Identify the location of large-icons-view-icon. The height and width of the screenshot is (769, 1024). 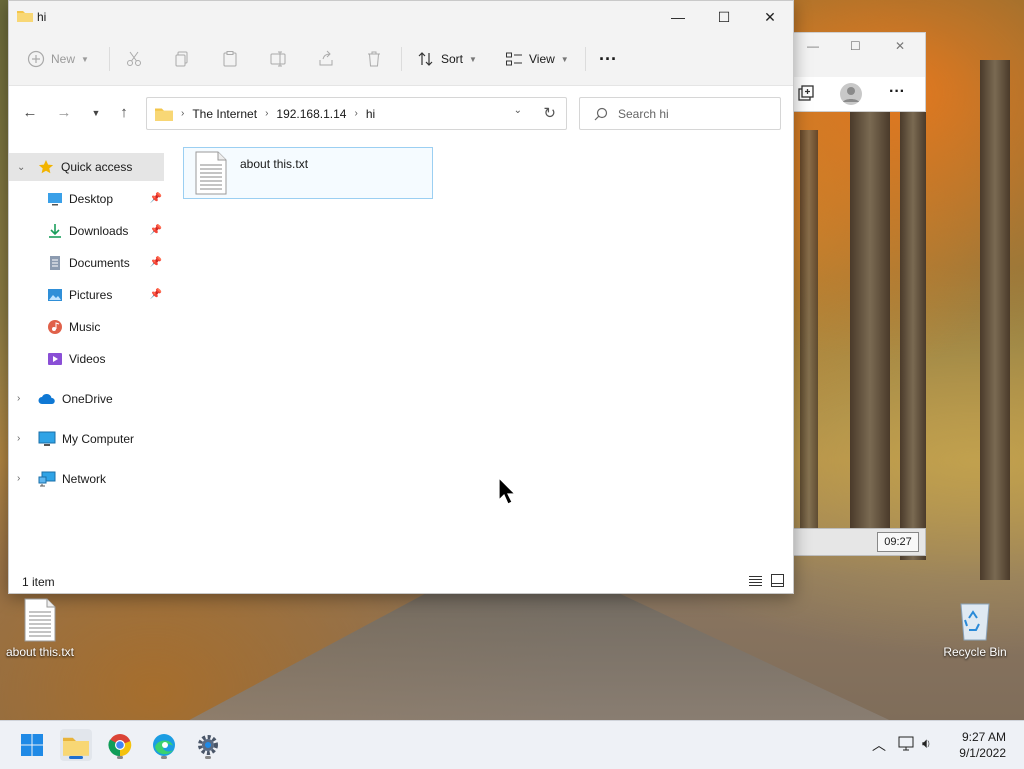
(777, 580).